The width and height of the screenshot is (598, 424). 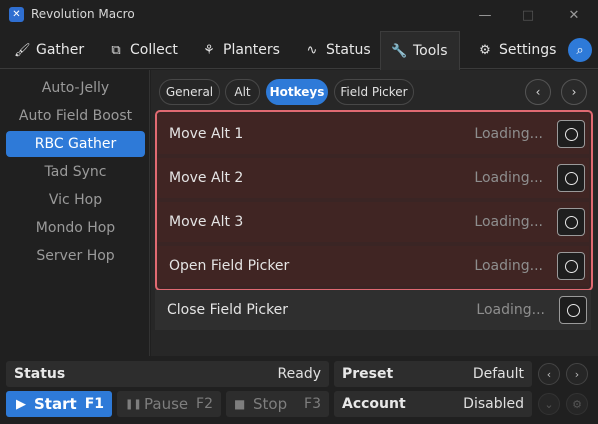 What do you see at coordinates (133, 404) in the screenshot?
I see `pause-icon: ❚❚` at bounding box center [133, 404].